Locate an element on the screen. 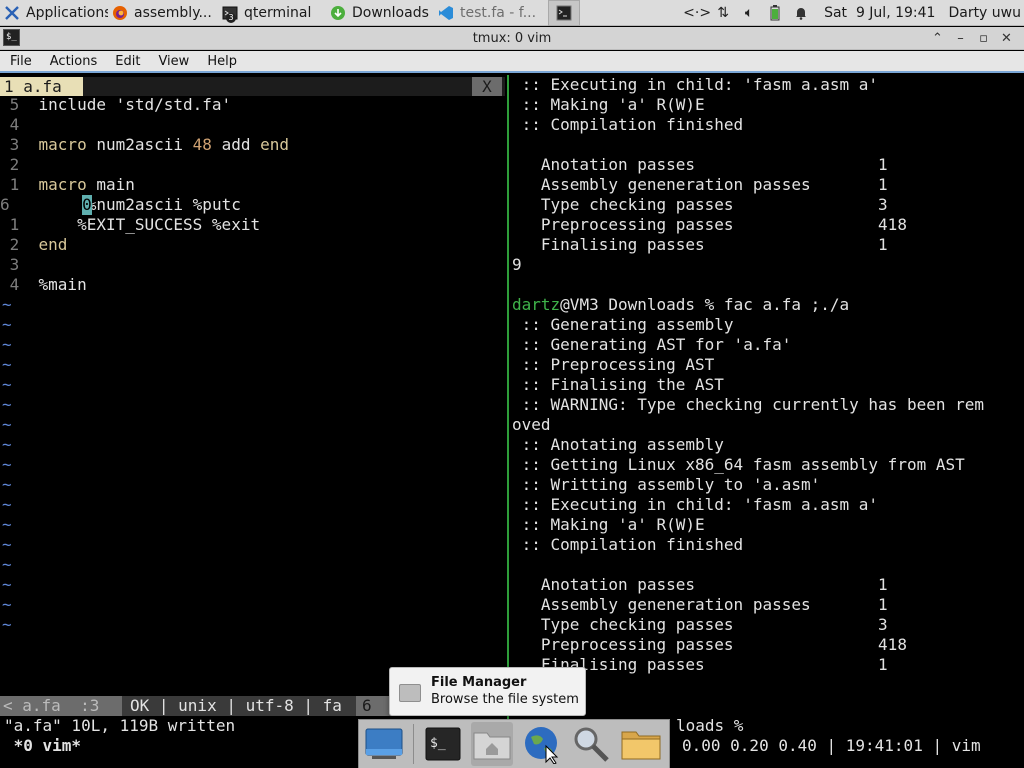 This screenshot has width=1024, height=768. vim-tab-close-button: X is located at coordinates (487, 86).